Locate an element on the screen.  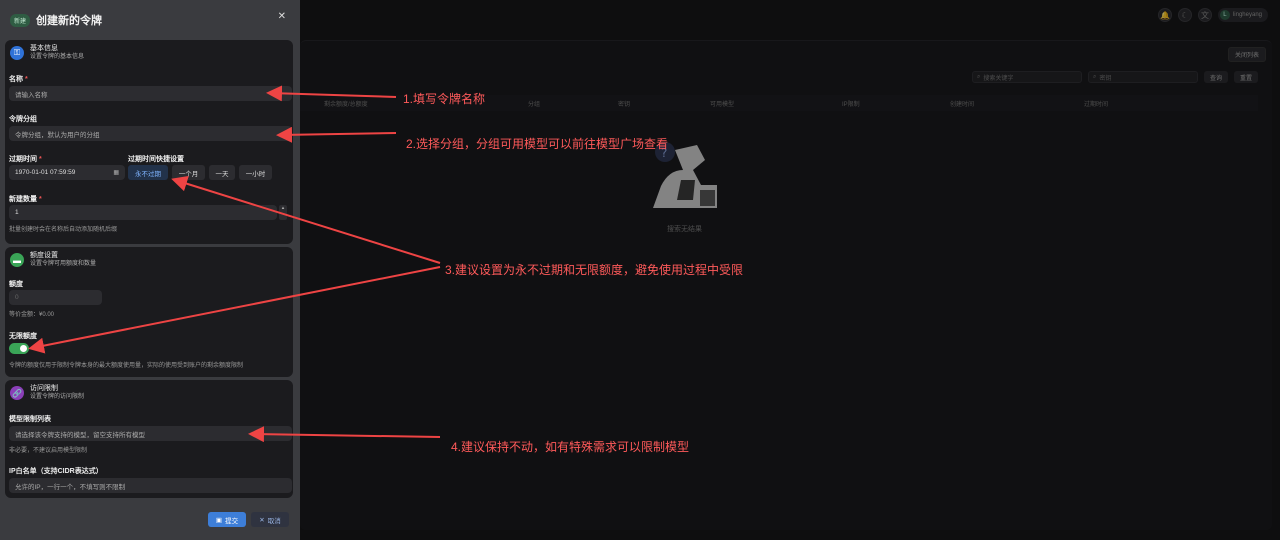
count-input: 1 is located at coordinates (143, 212).